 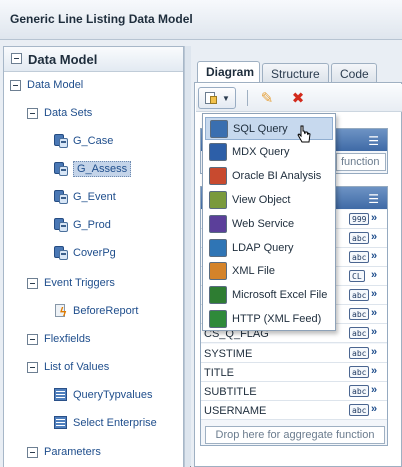 What do you see at coordinates (357, 276) in the screenshot?
I see `data-type-badge: CL` at bounding box center [357, 276].